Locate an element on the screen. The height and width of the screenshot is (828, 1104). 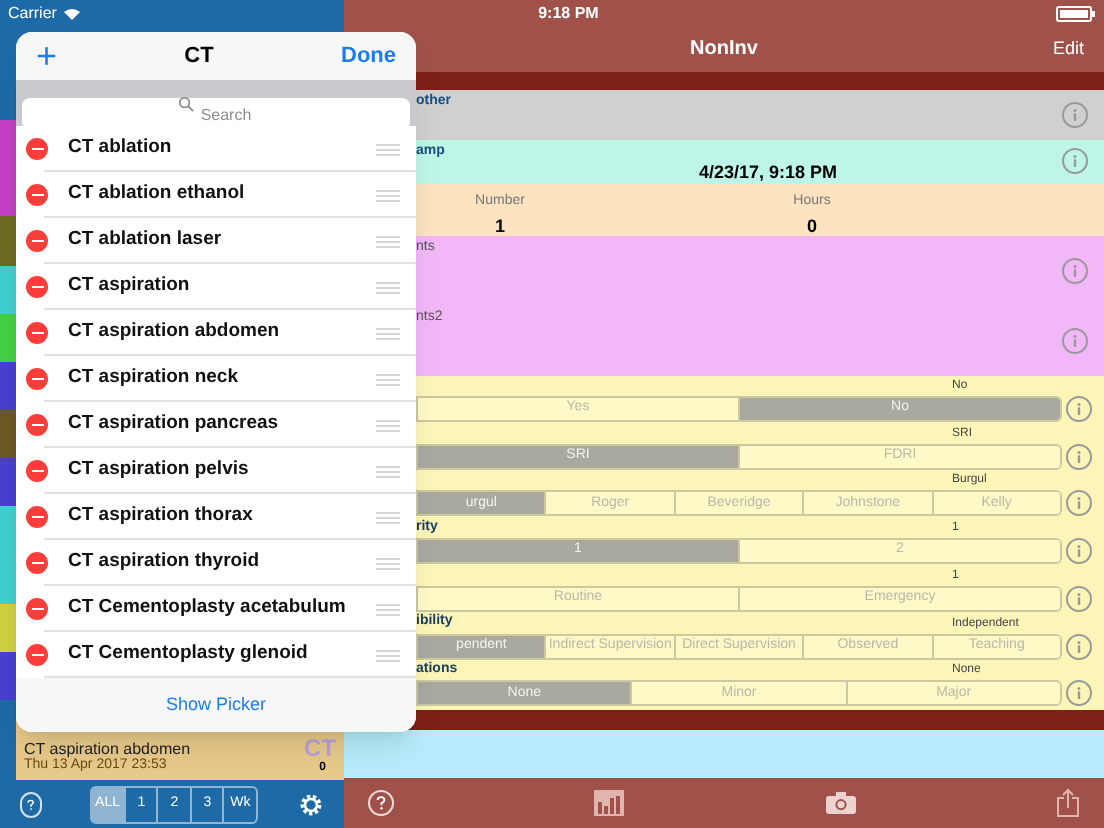
nav-title: NonInv is located at coordinates (724, 50).